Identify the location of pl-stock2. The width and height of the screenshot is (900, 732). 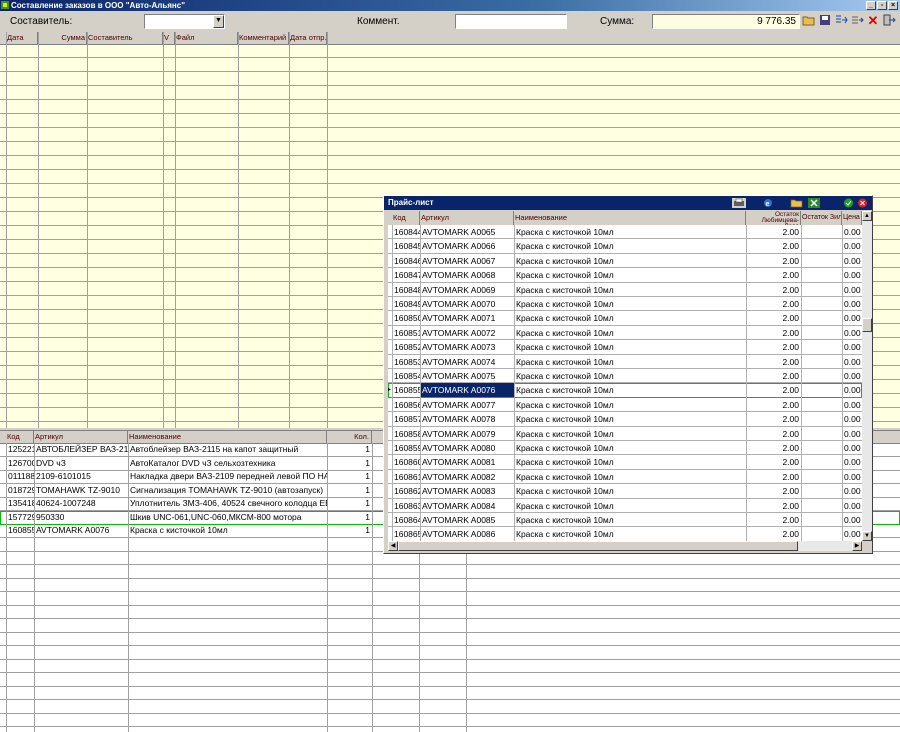
(821, 491).